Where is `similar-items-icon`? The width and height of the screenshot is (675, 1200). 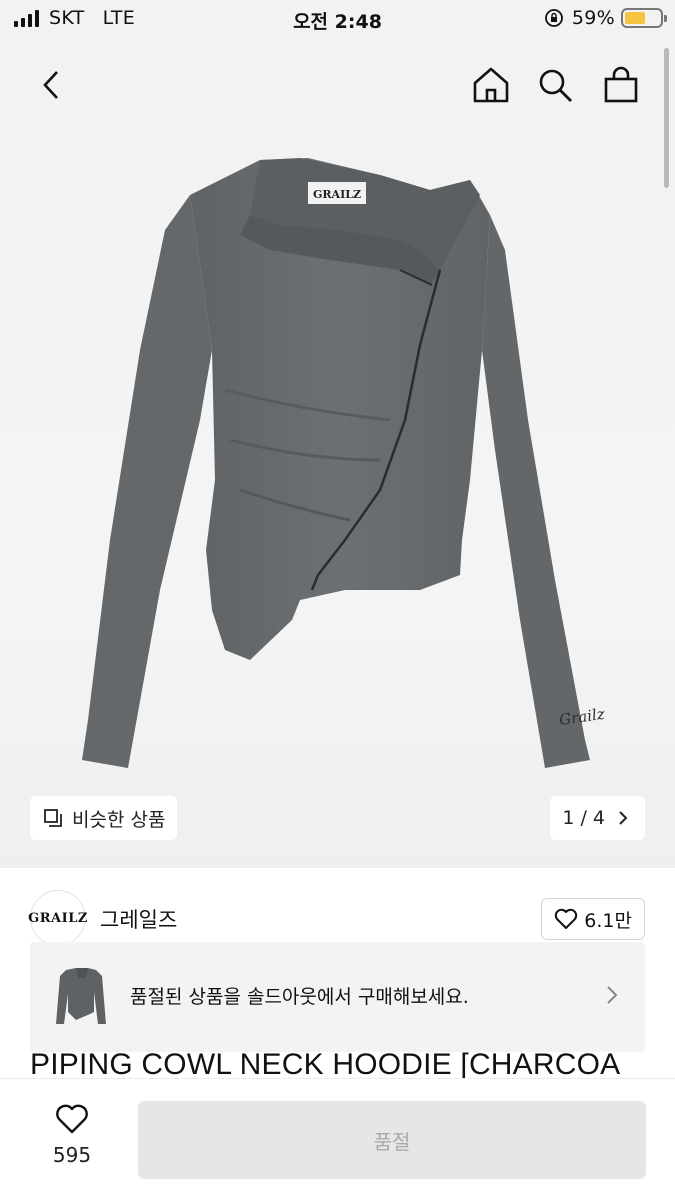 similar-items-icon is located at coordinates (53, 818).